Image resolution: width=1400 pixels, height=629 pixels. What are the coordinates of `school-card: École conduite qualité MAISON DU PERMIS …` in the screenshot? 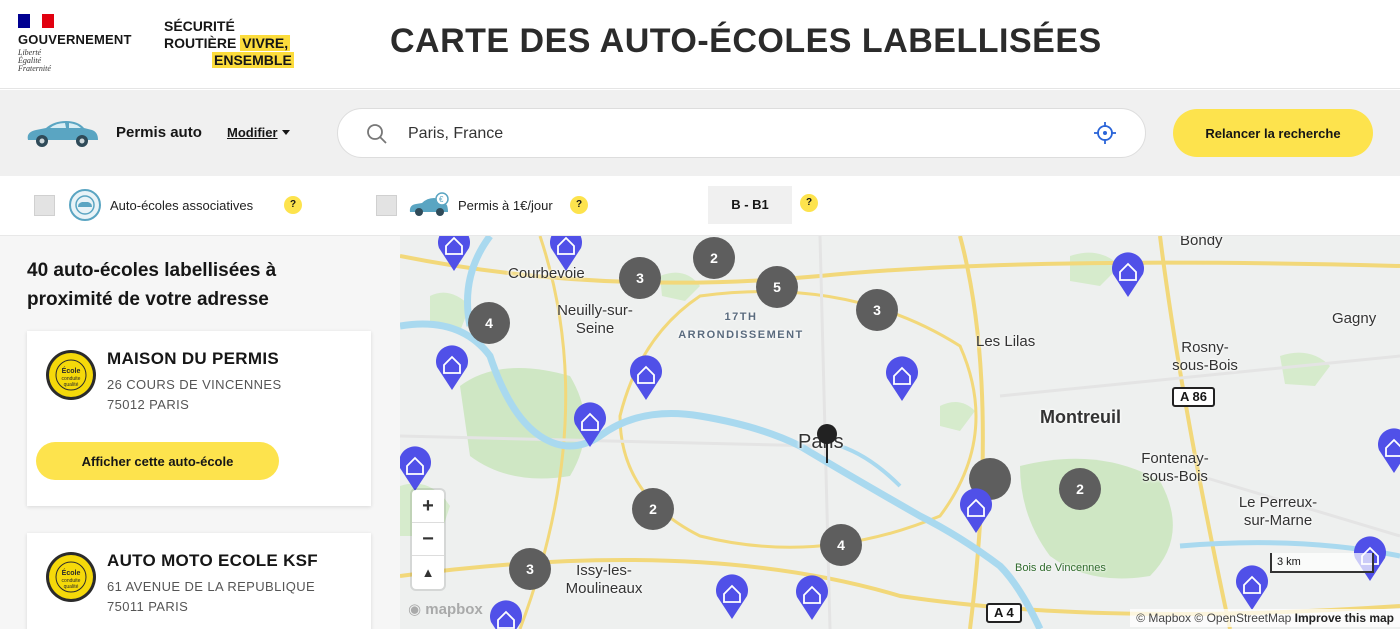 It's located at (199, 418).